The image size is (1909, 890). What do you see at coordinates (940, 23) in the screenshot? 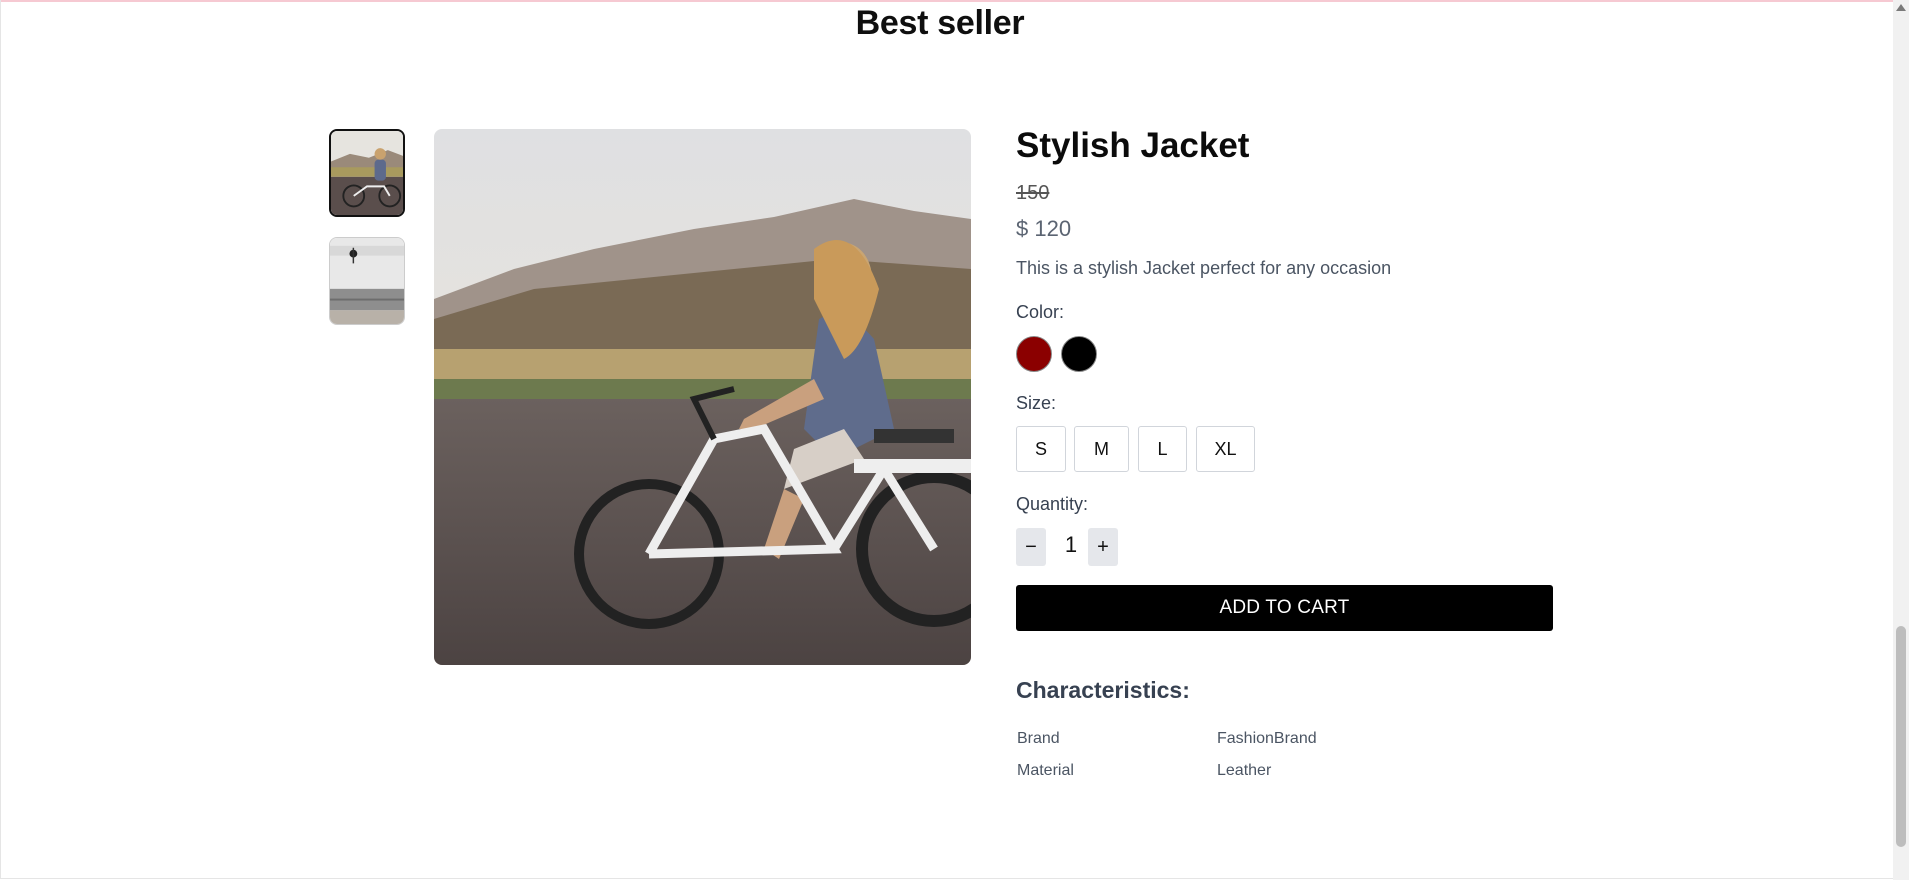
I see `section-title: Best seller` at bounding box center [940, 23].